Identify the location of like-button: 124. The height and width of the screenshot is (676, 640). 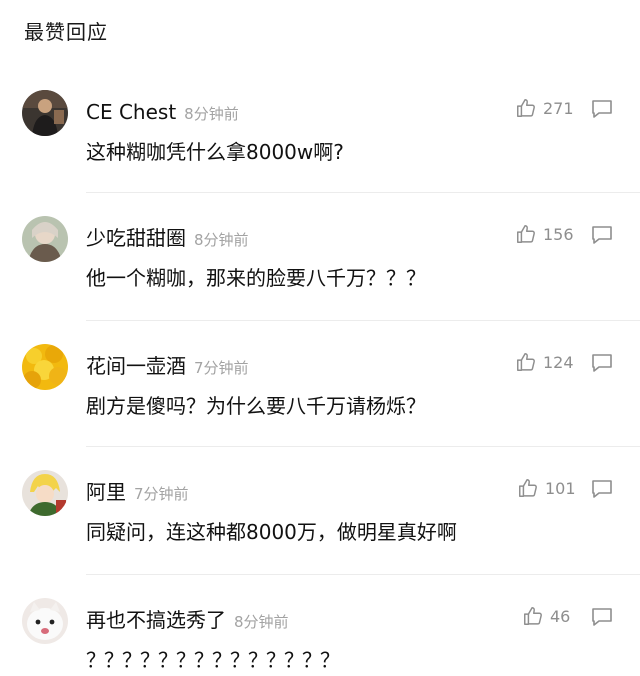
(544, 362).